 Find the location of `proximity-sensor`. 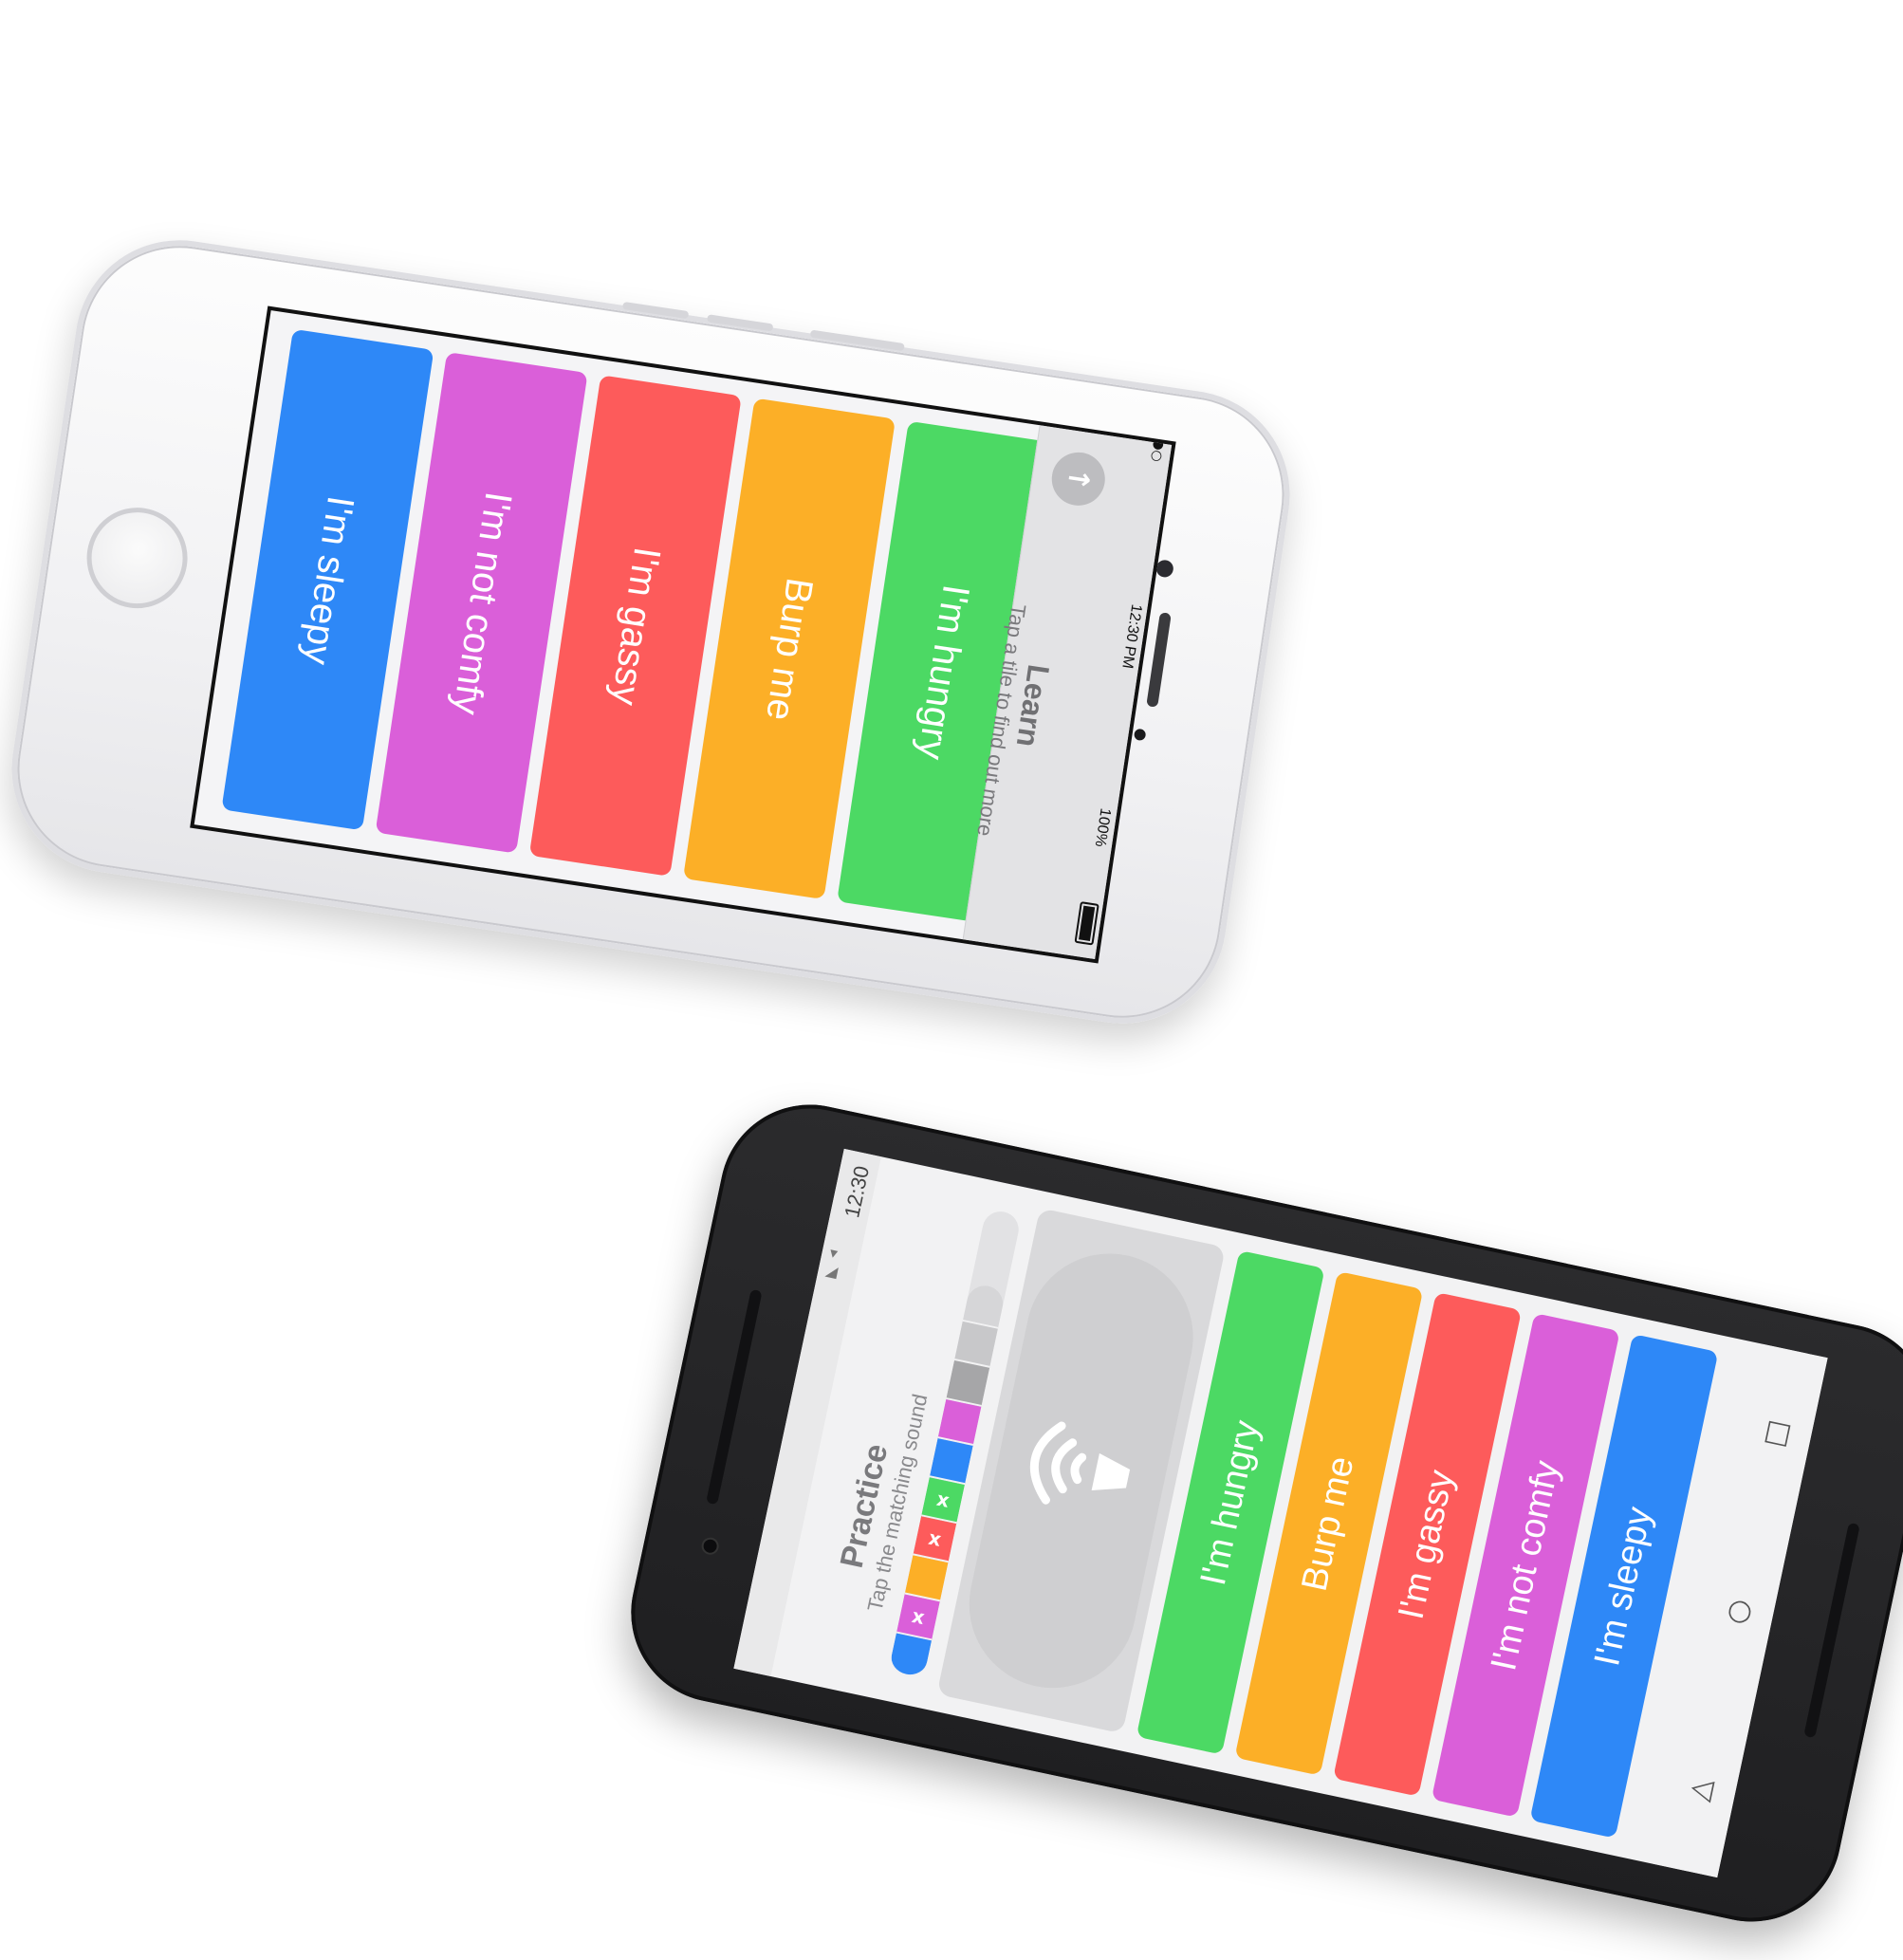

proximity-sensor is located at coordinates (1140, 735).